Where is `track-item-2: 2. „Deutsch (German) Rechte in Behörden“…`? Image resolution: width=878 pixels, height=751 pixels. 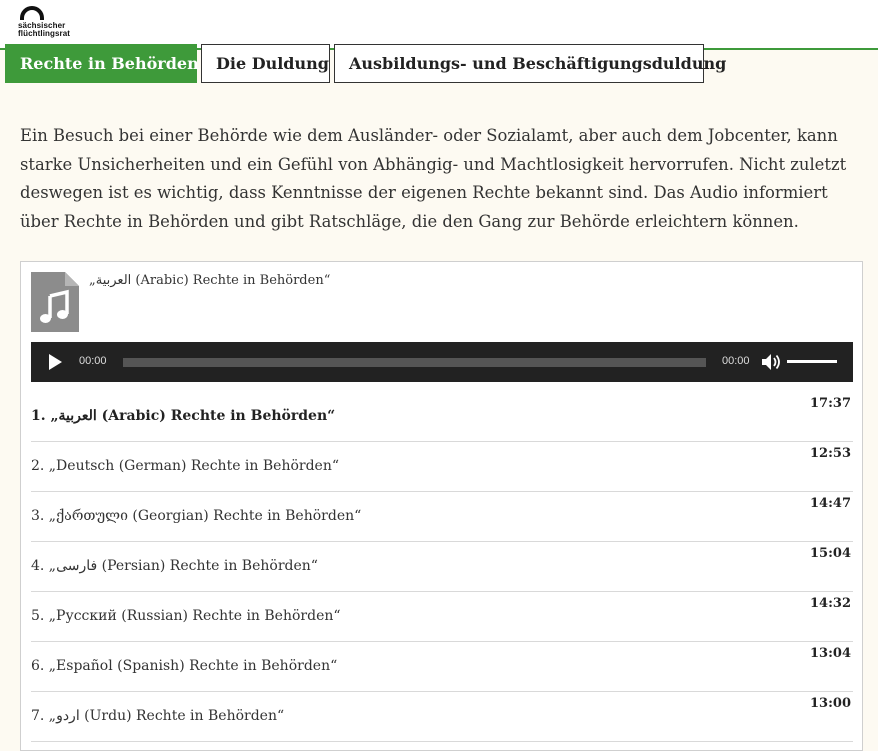 track-item-2: 2. „Deutsch (German) Rechte in Behörden“… is located at coordinates (442, 467).